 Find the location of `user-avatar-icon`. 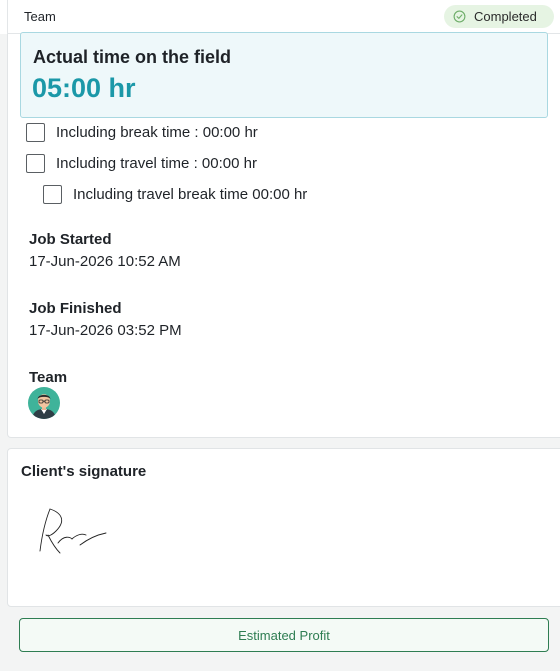

user-avatar-icon is located at coordinates (44, 403).